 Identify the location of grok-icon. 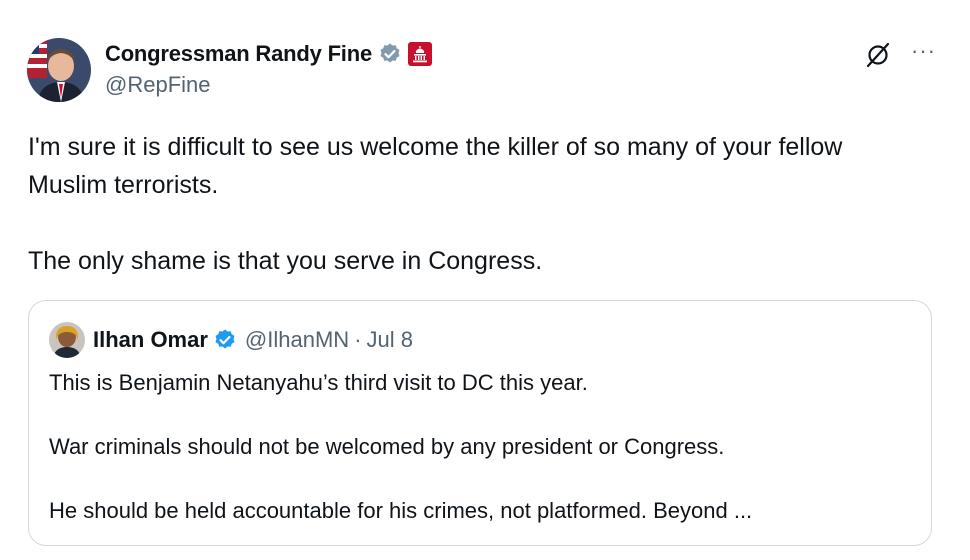
(878, 55).